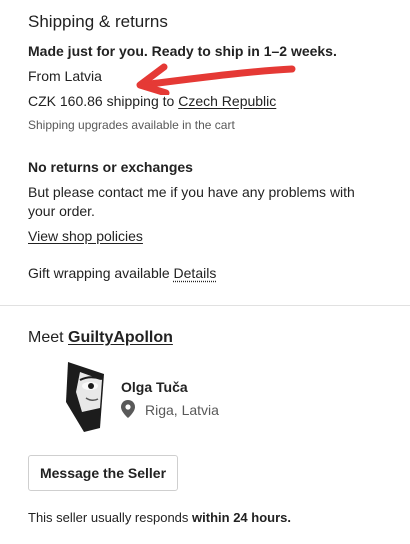 The image size is (410, 544). I want to click on seller-location: Riga, Latvia, so click(182, 410).